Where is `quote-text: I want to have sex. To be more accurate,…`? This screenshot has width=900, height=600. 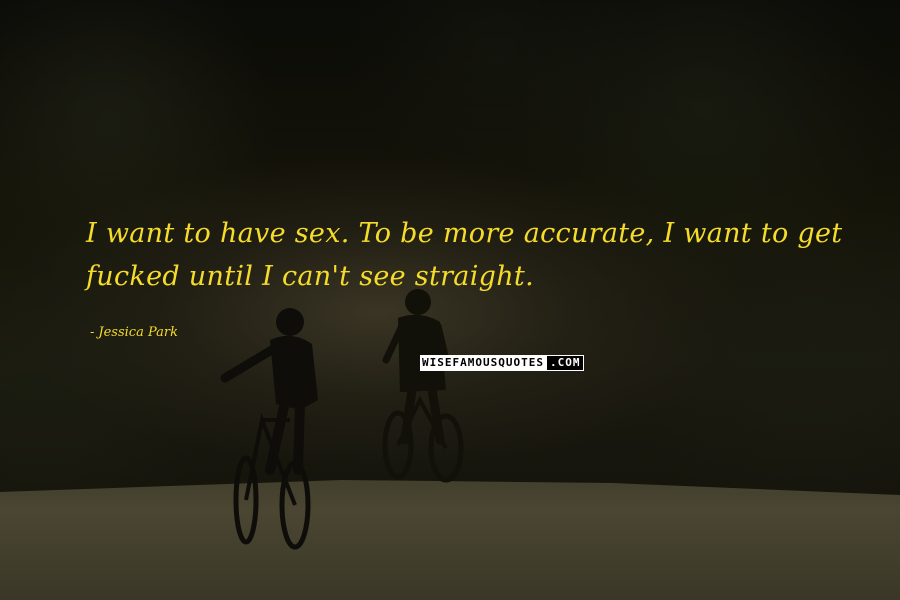 quote-text: I want to have sex. To be more accurate,… is located at coordinates (464, 255).